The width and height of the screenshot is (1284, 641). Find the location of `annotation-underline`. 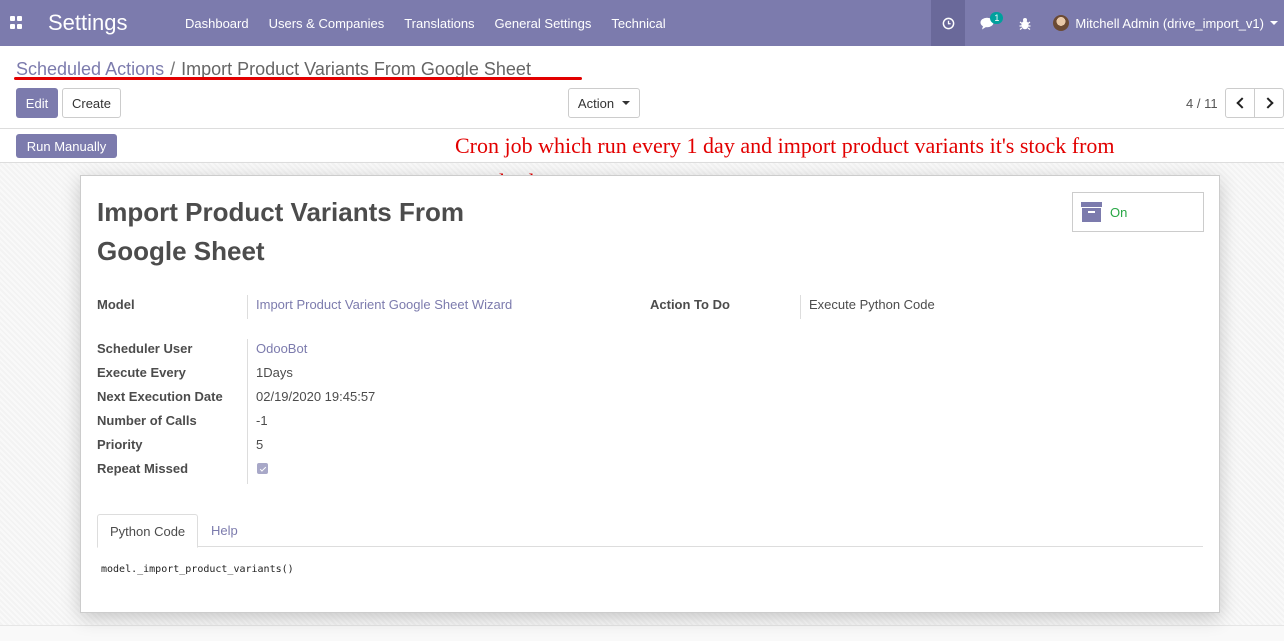

annotation-underline is located at coordinates (298, 78).